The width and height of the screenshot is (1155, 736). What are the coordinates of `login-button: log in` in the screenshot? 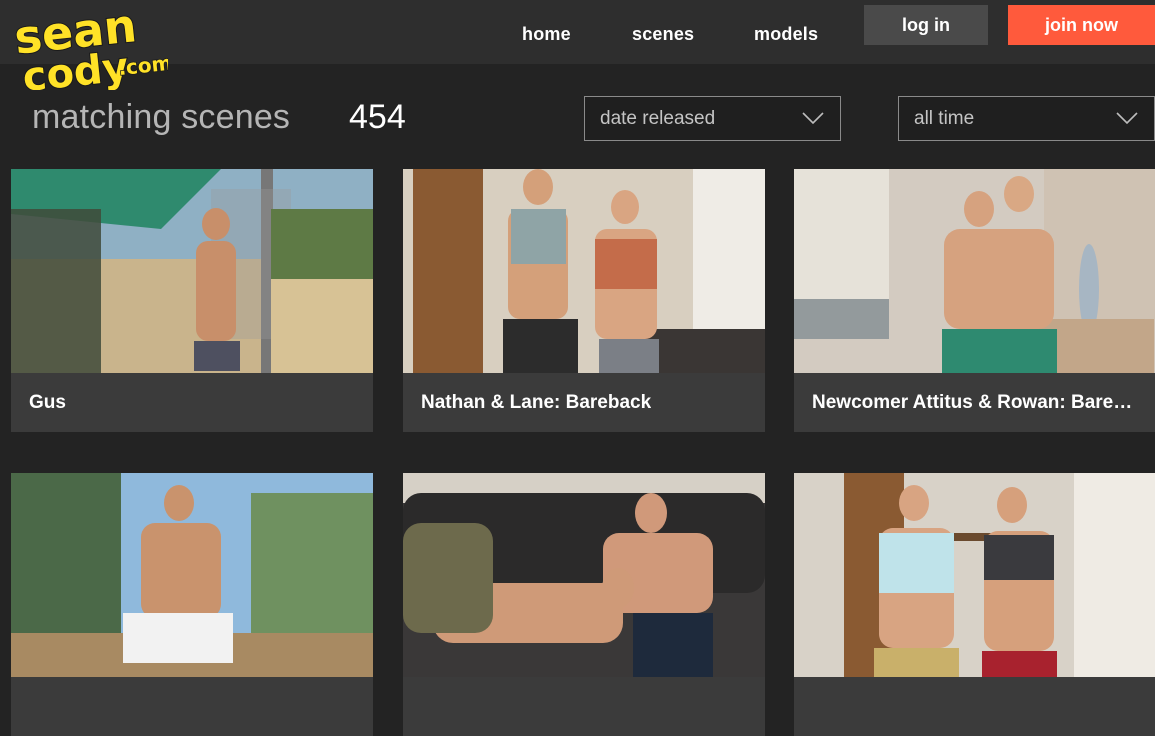 It's located at (926, 25).